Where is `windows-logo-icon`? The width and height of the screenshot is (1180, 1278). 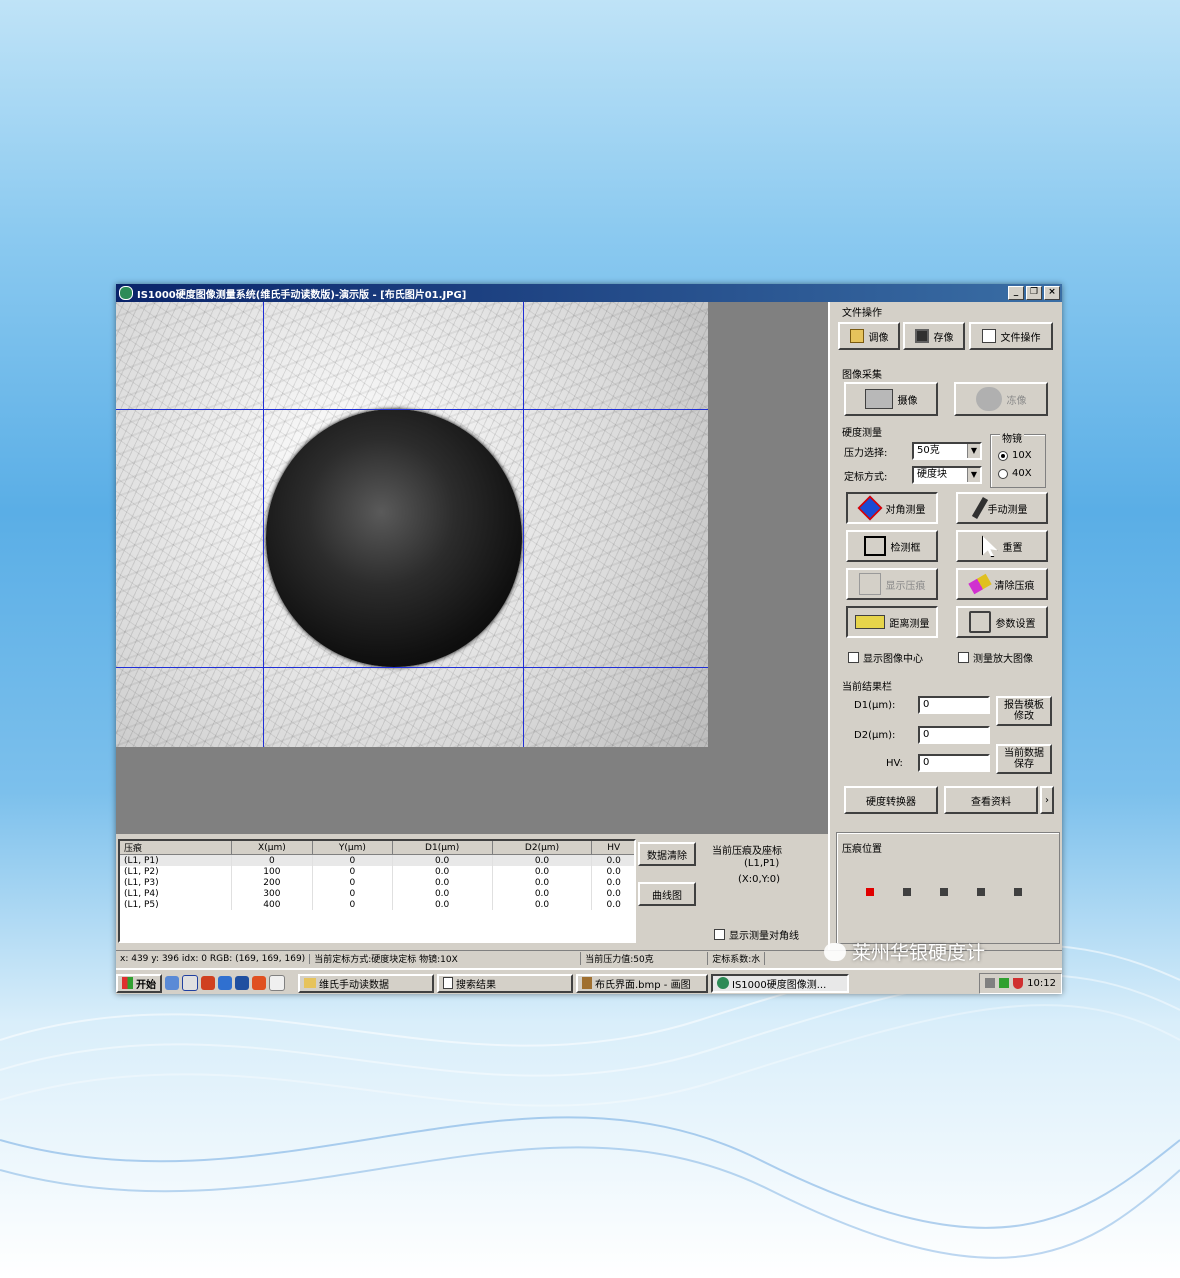 windows-logo-icon is located at coordinates (127, 983).